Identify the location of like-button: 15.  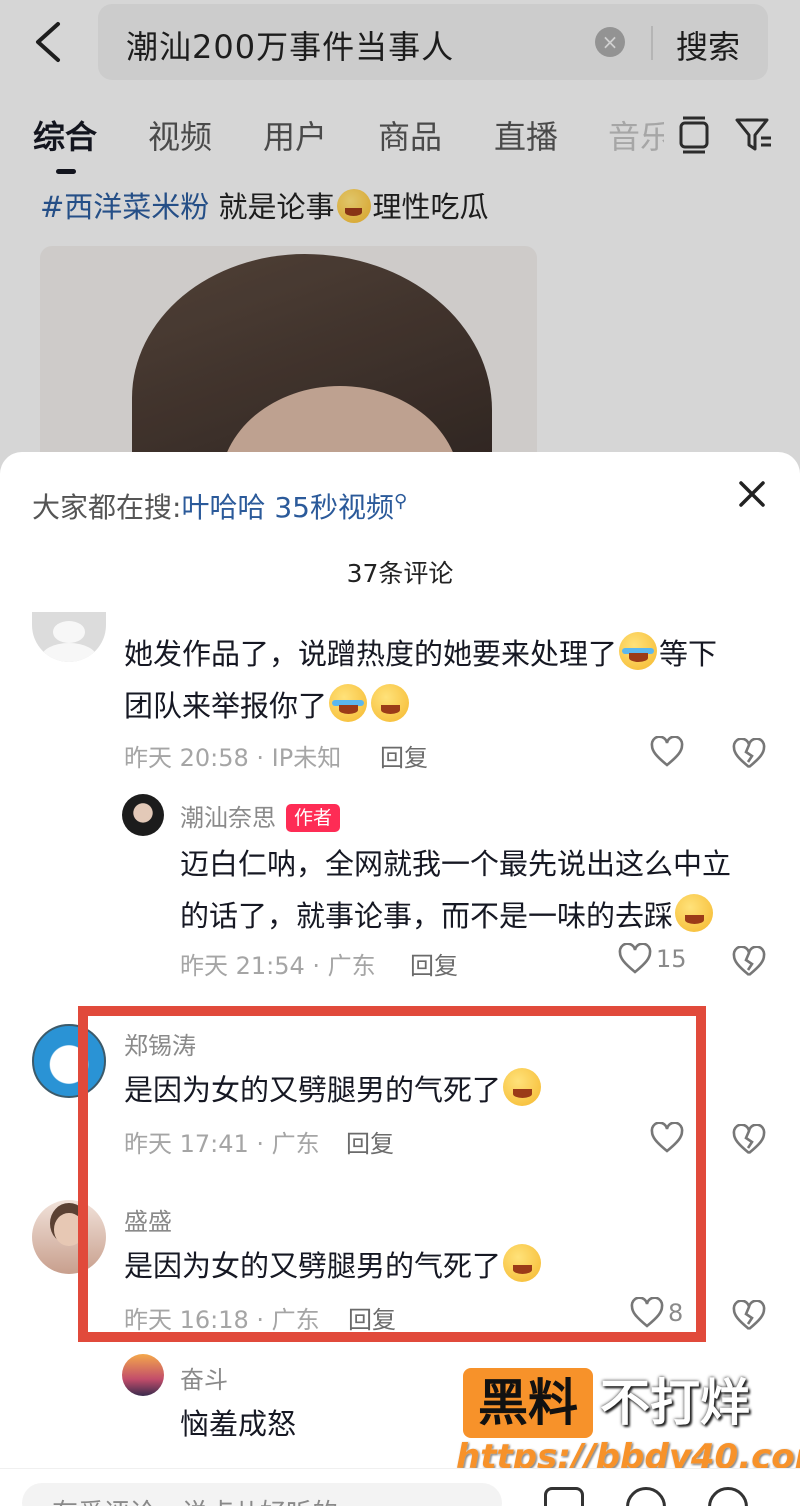
(652, 960).